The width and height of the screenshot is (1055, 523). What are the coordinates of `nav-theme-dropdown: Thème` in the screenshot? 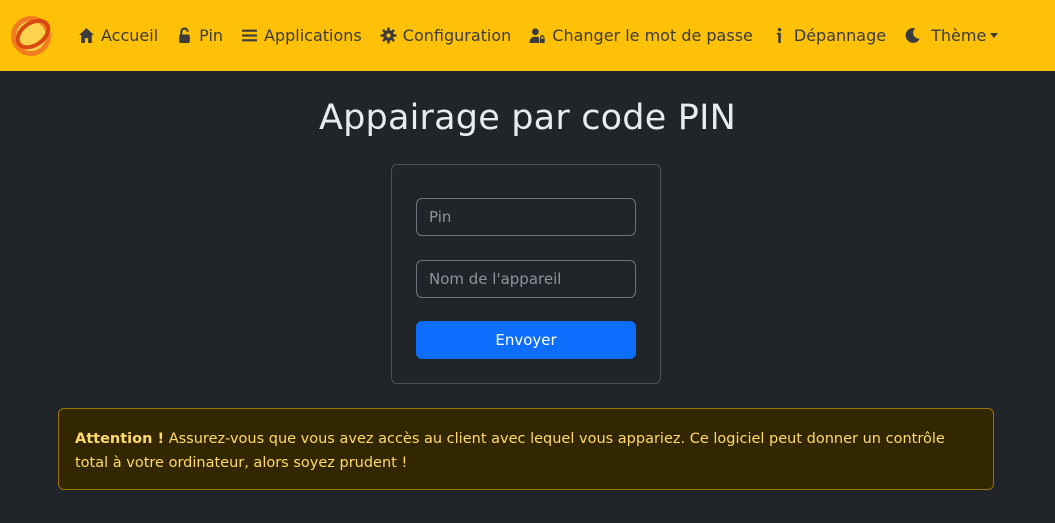 It's located at (951, 35).